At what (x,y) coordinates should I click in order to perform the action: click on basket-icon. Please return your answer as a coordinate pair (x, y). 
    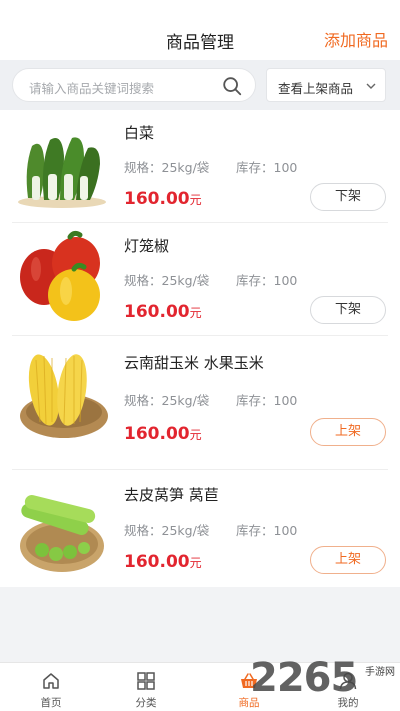
    Looking at the image, I should click on (249, 680).